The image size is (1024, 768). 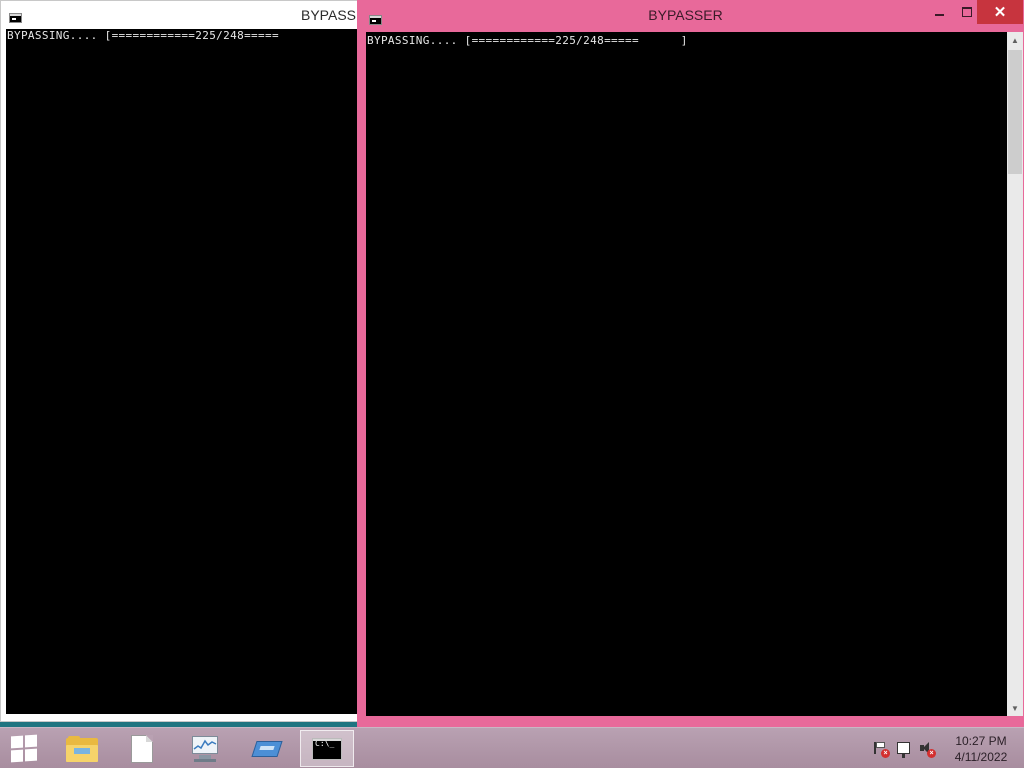 What do you see at coordinates (15, 19) in the screenshot?
I see `cmd-icon` at bounding box center [15, 19].